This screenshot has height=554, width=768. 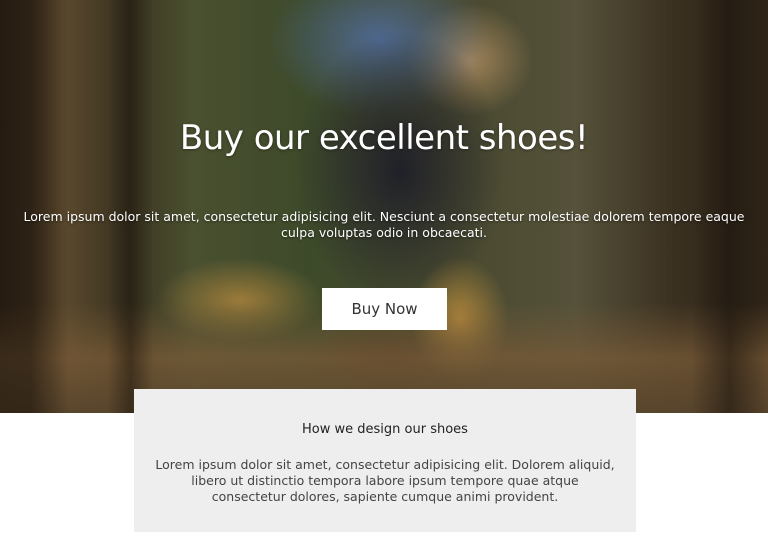 I want to click on hero-title: Buy our excellent shoes!, so click(x=384, y=138).